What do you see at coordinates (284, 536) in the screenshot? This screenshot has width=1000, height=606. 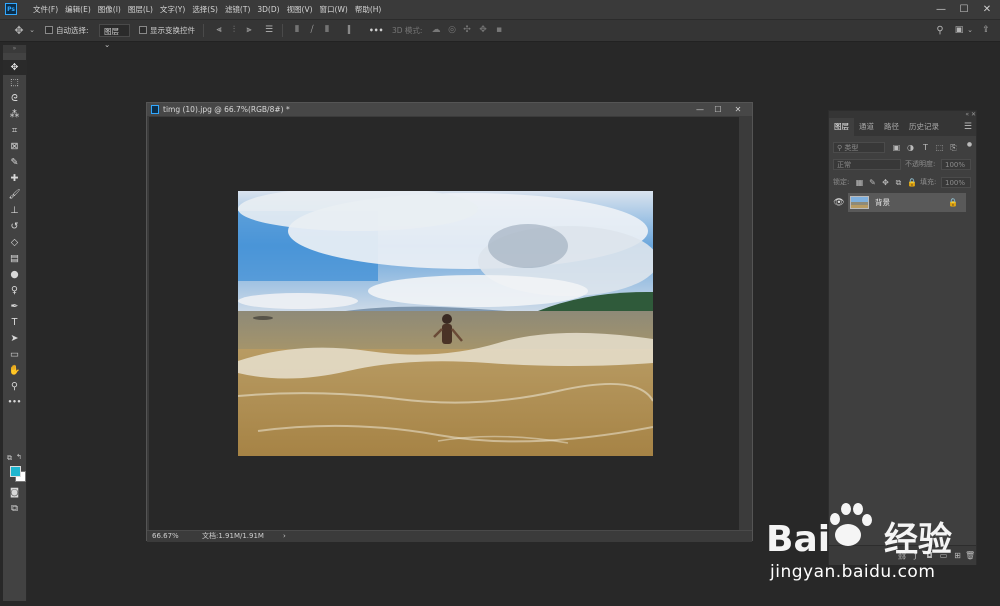 I see `status-menu-arrow: ›` at bounding box center [284, 536].